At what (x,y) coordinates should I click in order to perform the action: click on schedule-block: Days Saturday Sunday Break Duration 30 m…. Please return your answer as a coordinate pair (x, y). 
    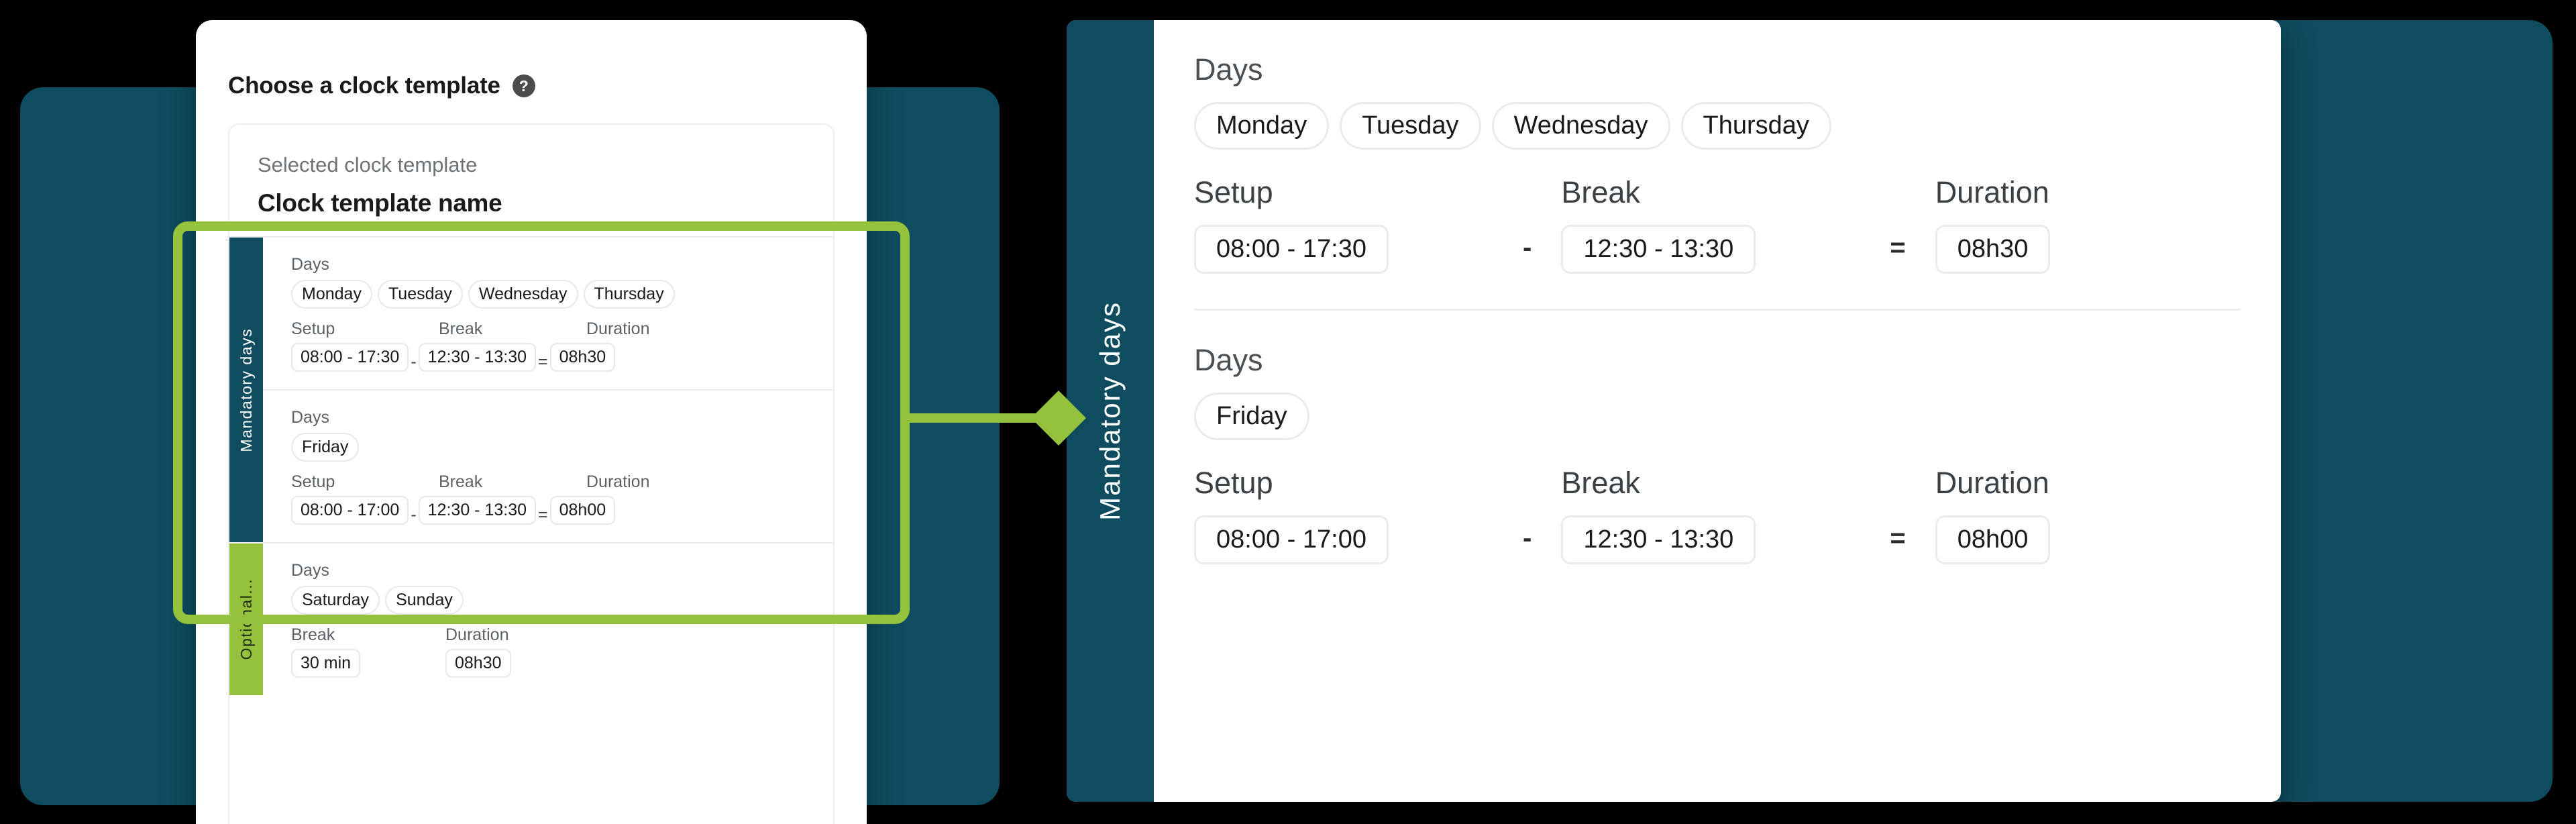
    Looking at the image, I should click on (548, 619).